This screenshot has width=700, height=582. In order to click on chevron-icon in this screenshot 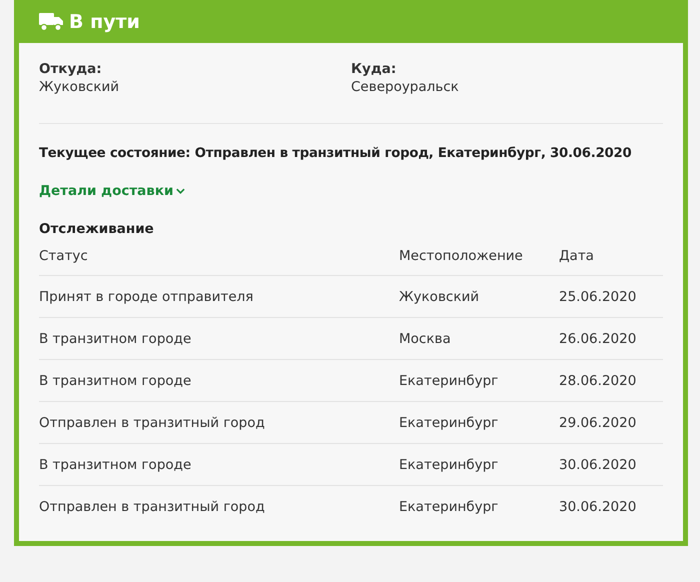, I will do `click(181, 191)`.